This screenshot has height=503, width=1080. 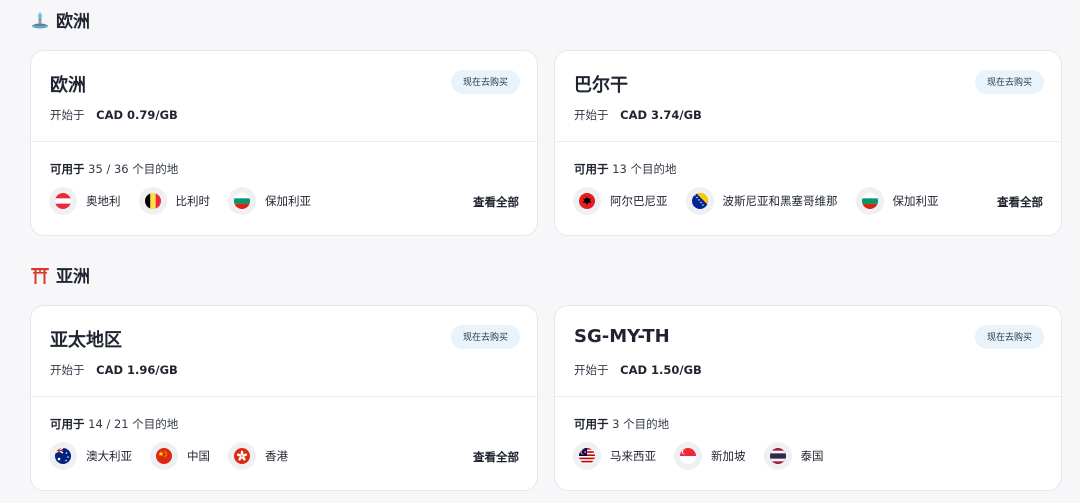 I want to click on country-name: 中国, so click(x=198, y=456).